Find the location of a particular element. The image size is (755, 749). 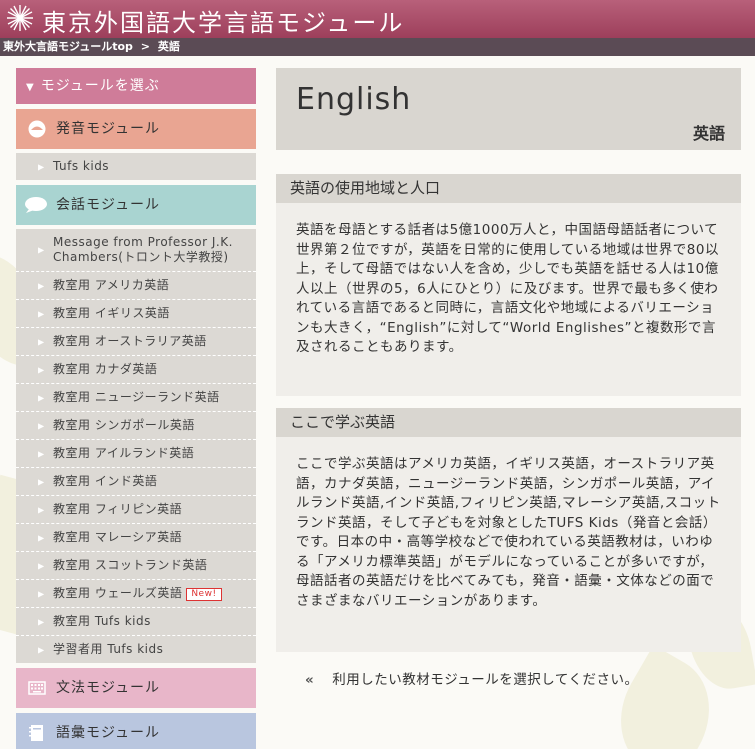

page-title: English is located at coordinates (354, 99).